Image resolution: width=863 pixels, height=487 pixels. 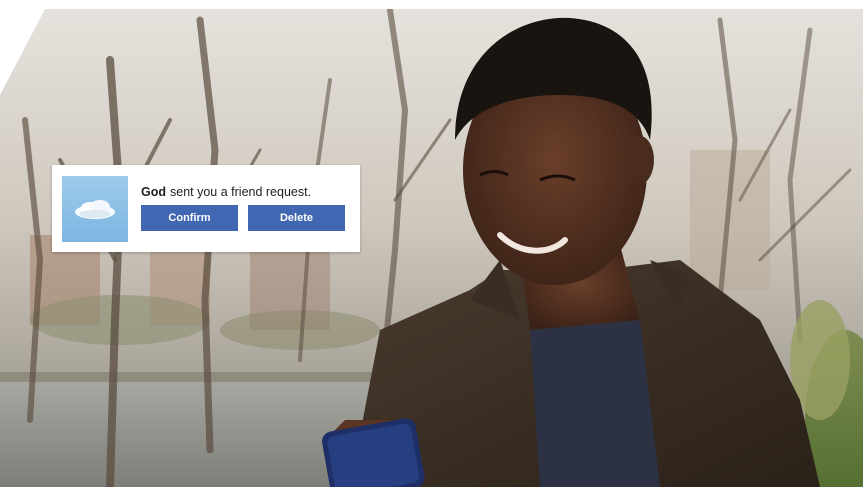 I want to click on notification-message: God sent you a friend request., so click(x=226, y=192).